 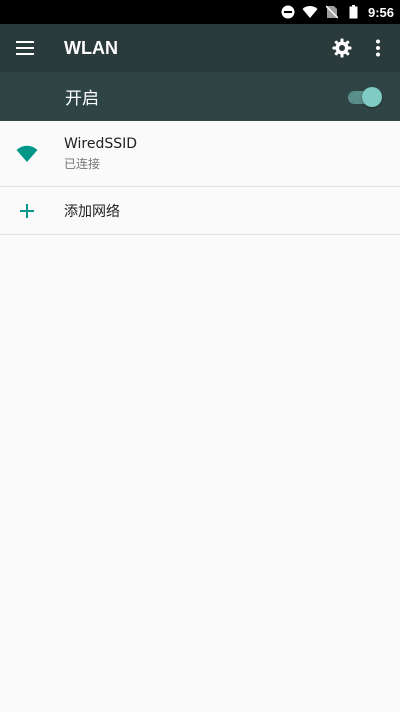 I want to click on status-bar: 9:56, so click(x=200, y=12).